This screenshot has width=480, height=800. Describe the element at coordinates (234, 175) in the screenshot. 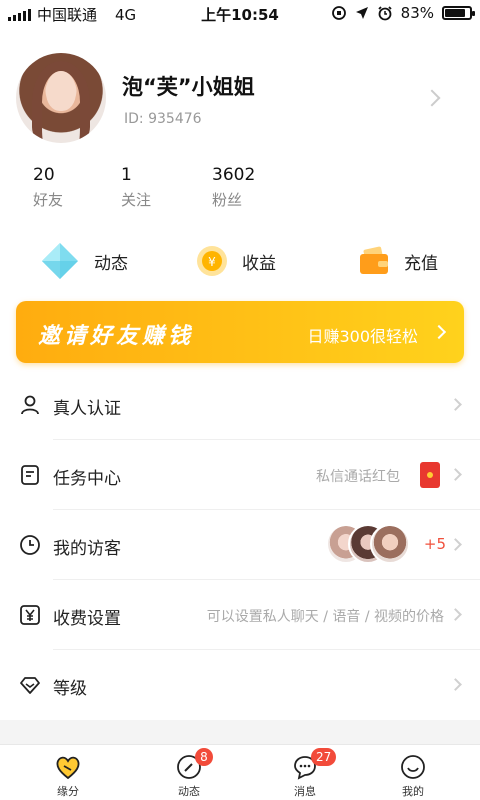

I see `stat-fans-count: 3602` at that location.